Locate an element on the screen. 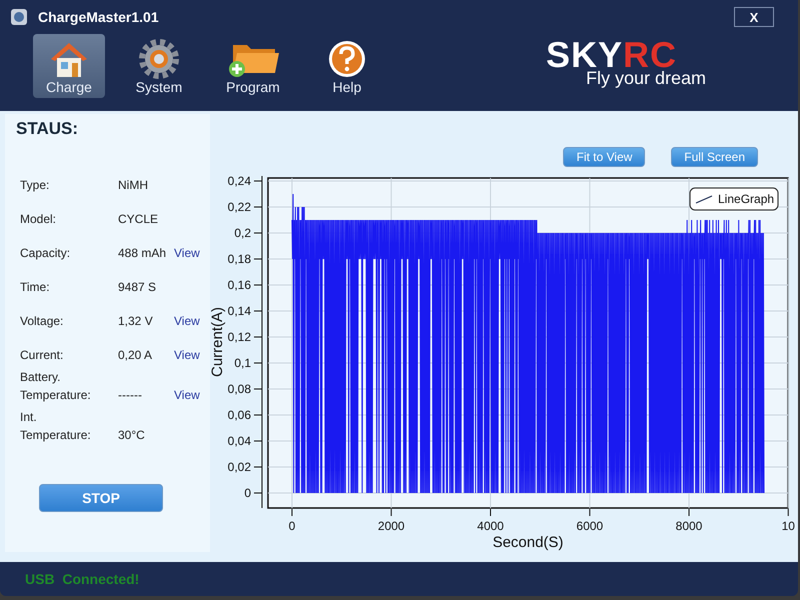  field-label: Voltage: is located at coordinates (42, 321).